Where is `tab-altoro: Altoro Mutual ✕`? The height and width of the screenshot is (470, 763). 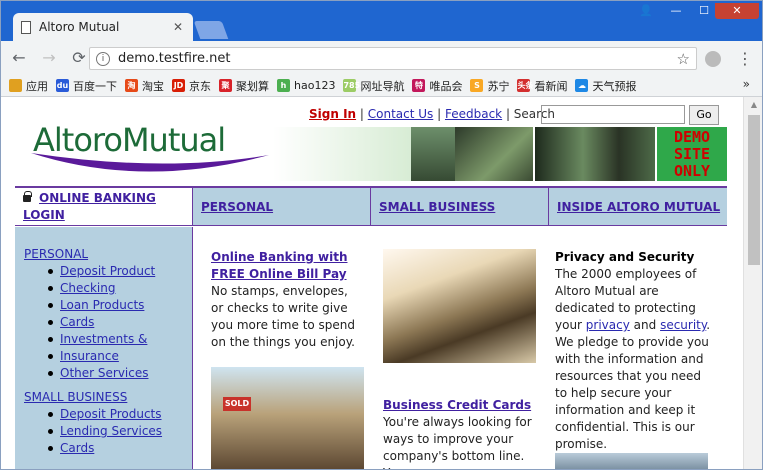
tab-altoro: Altoro Mutual ✕ is located at coordinates (103, 27).